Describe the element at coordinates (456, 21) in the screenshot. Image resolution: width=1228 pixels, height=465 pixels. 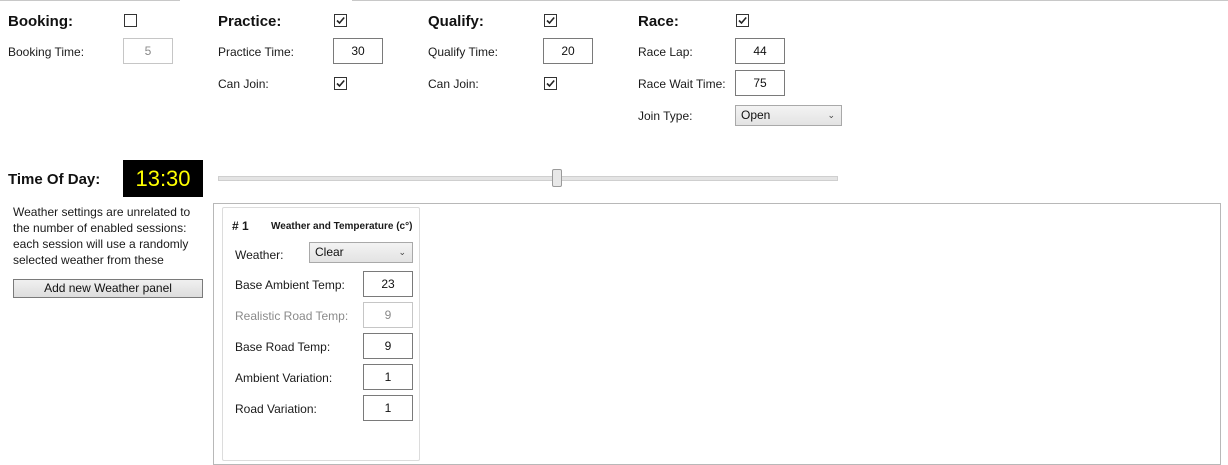
I see `qualify-header: Qualify:` at that location.